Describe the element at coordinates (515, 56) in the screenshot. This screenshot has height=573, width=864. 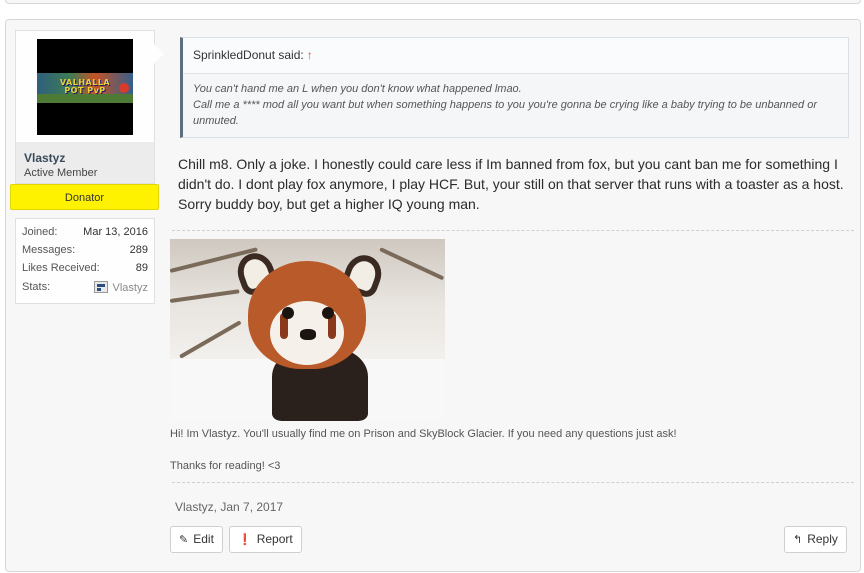
I see `quote-header: SprinkledDonut said: ↑` at that location.